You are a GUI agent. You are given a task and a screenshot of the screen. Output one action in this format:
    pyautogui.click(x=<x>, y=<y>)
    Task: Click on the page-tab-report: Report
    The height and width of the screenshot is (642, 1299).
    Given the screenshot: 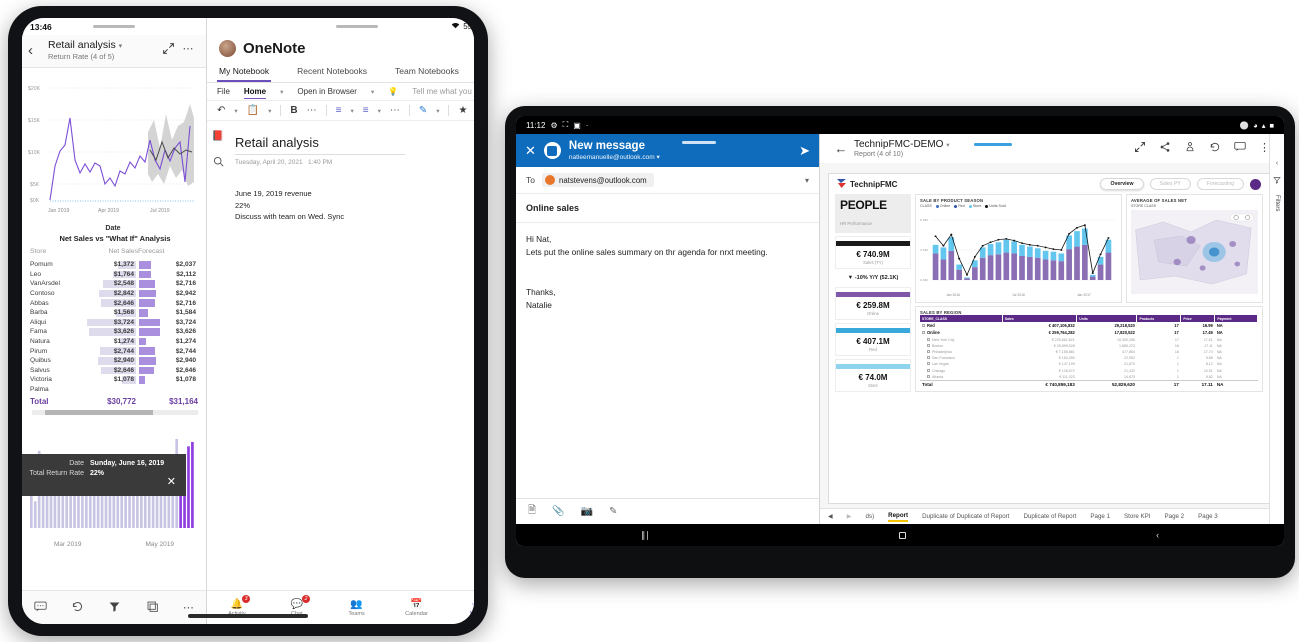 What is the action you would take?
    pyautogui.click(x=898, y=517)
    